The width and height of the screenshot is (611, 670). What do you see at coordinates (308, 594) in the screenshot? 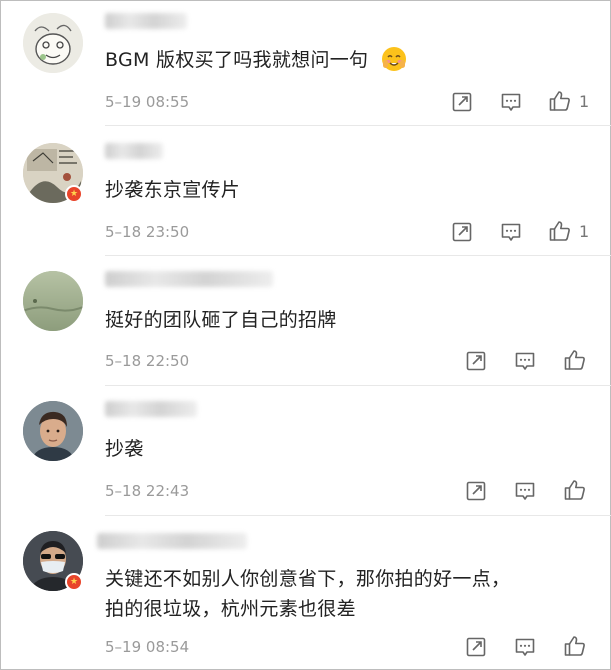
I see `comment-text: 关键还不如别人你创意省下，那你拍的好一点， 拍的很垃圾，杭州元素也很差` at bounding box center [308, 594].